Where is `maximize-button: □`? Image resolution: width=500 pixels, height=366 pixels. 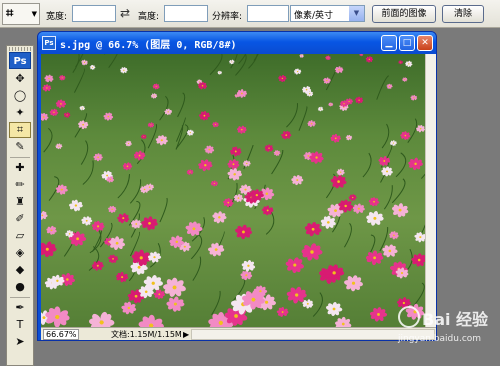
maximize-button: □ is located at coordinates (407, 43).